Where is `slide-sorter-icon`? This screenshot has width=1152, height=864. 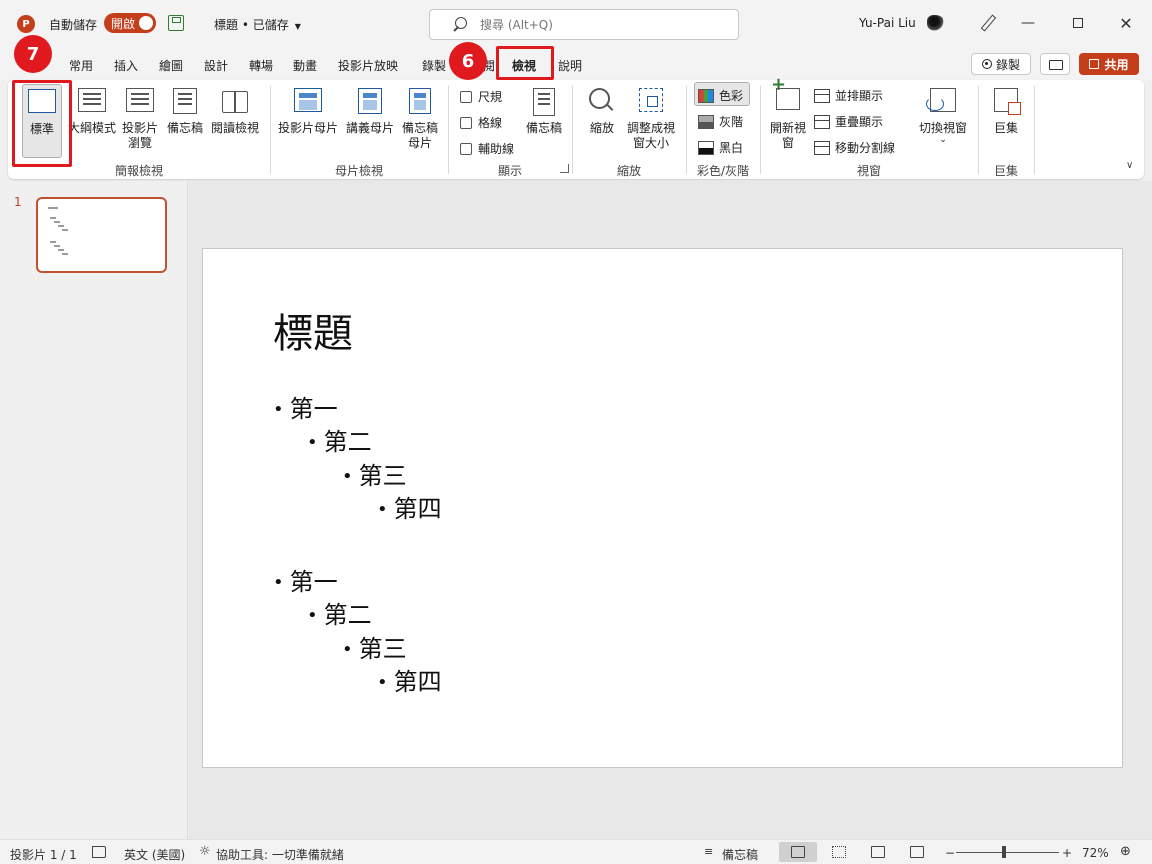 slide-sorter-icon is located at coordinates (140, 100).